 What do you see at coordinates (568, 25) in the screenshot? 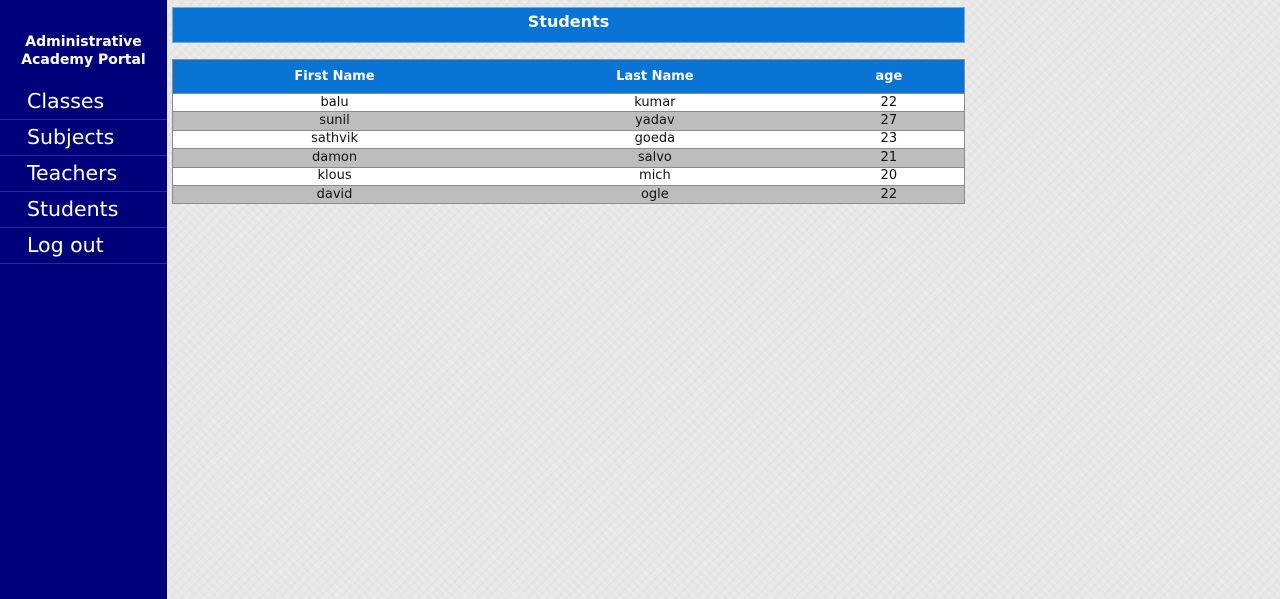
I see `page-title: Students` at bounding box center [568, 25].